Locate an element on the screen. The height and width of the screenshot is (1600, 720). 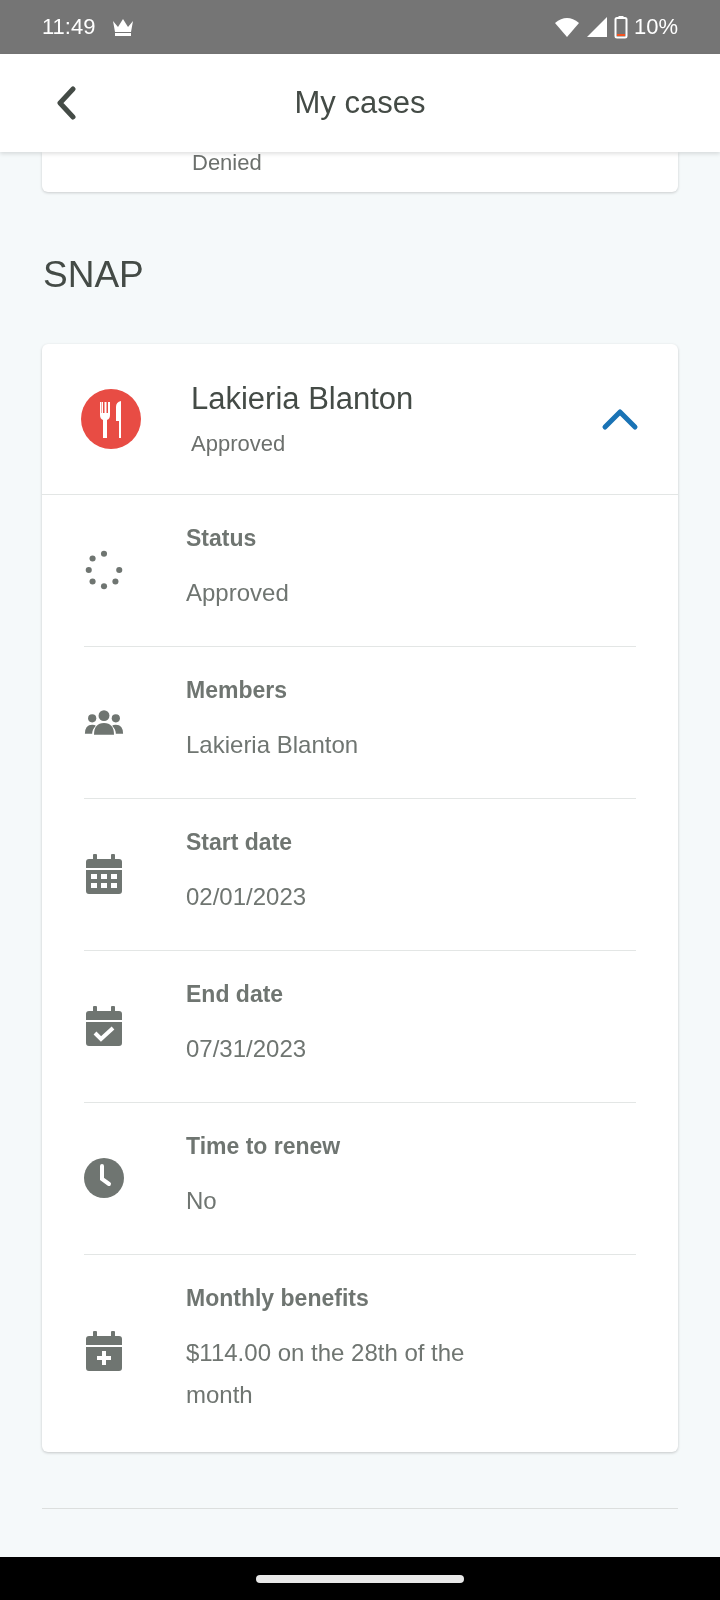
detail-label: Status is located at coordinates (221, 538).